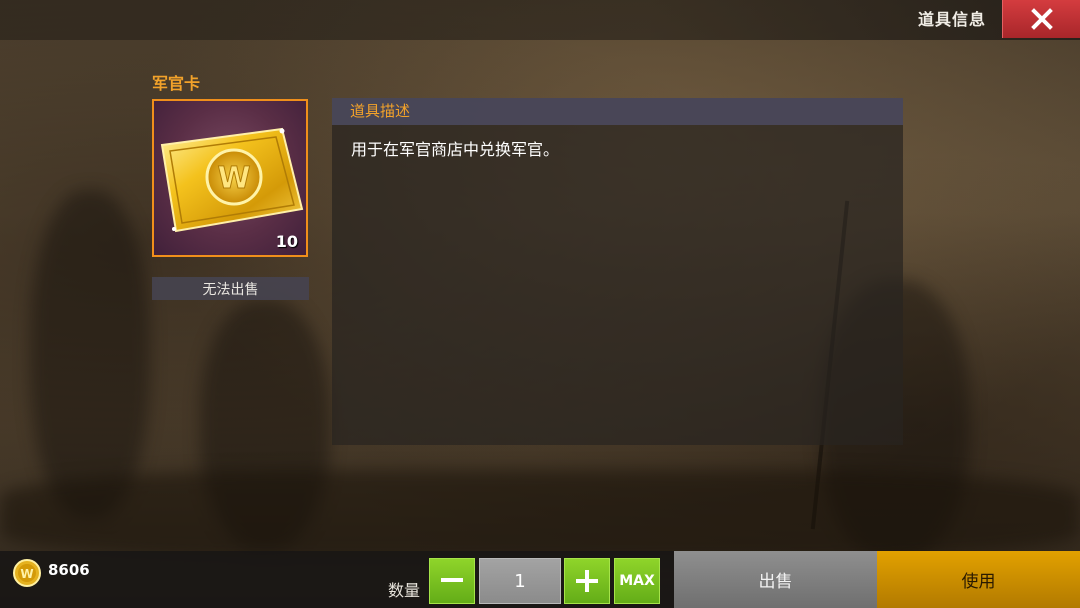  I want to click on item-name: 军官卡, so click(176, 83).